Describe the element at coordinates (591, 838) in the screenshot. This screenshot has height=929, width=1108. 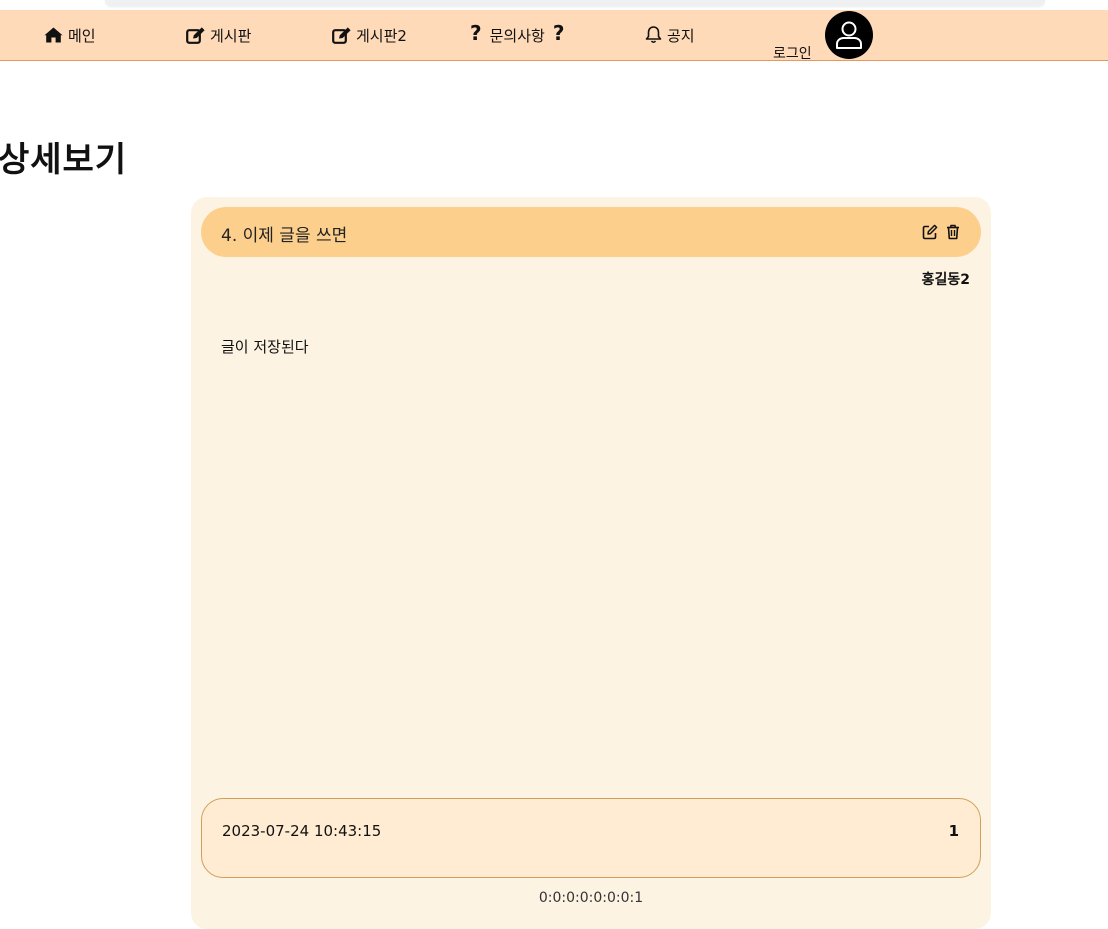
I see `post-footer: 2023-07-24 10:43:15 1` at that location.